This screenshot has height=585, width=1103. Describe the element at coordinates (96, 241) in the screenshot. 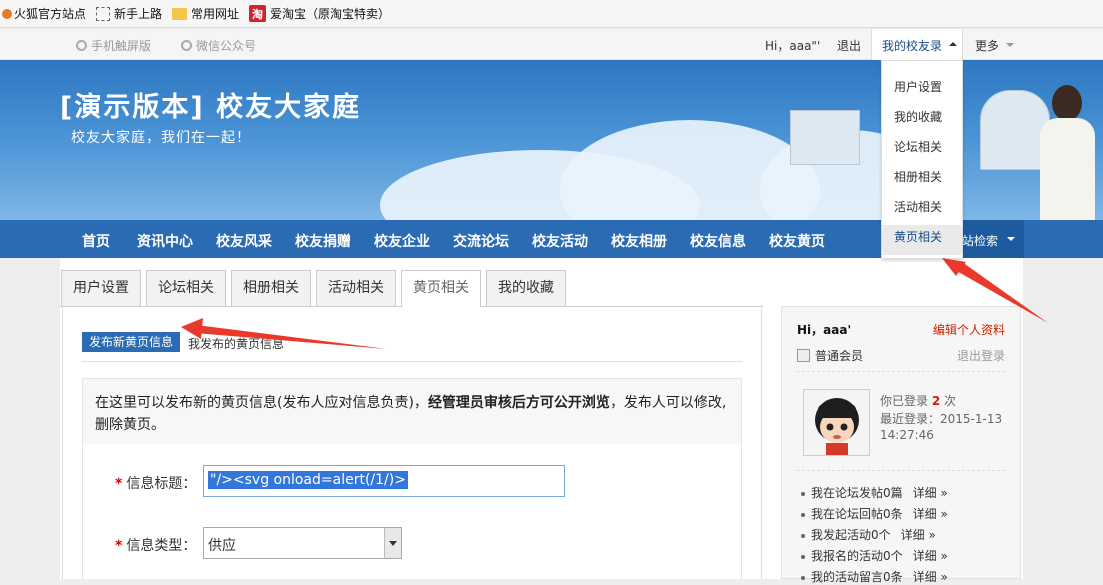

I see `nav-item-home: 首页` at that location.